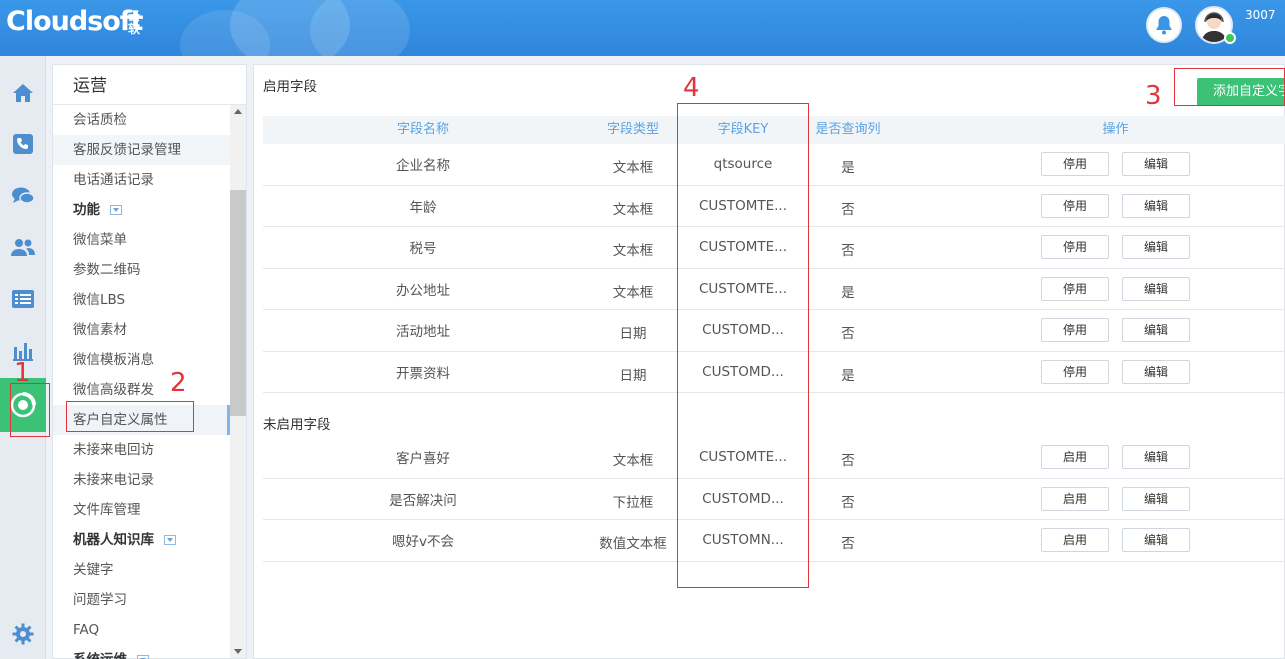 This screenshot has height=659, width=1285. Describe the element at coordinates (633, 502) in the screenshot. I see `field-type-cell: 下拉框` at that location.